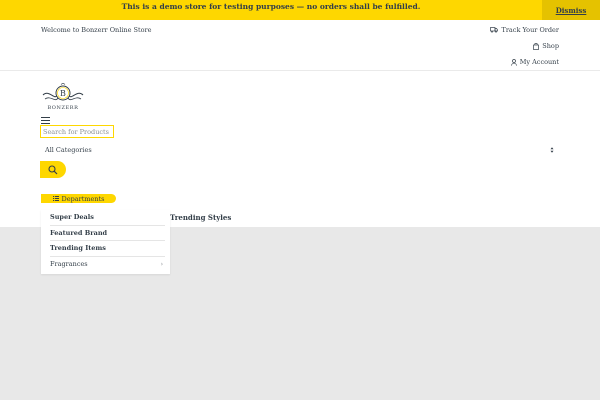 The width and height of the screenshot is (600, 400). I want to click on top-links: Track Your Order Shop My Account, so click(524, 50).